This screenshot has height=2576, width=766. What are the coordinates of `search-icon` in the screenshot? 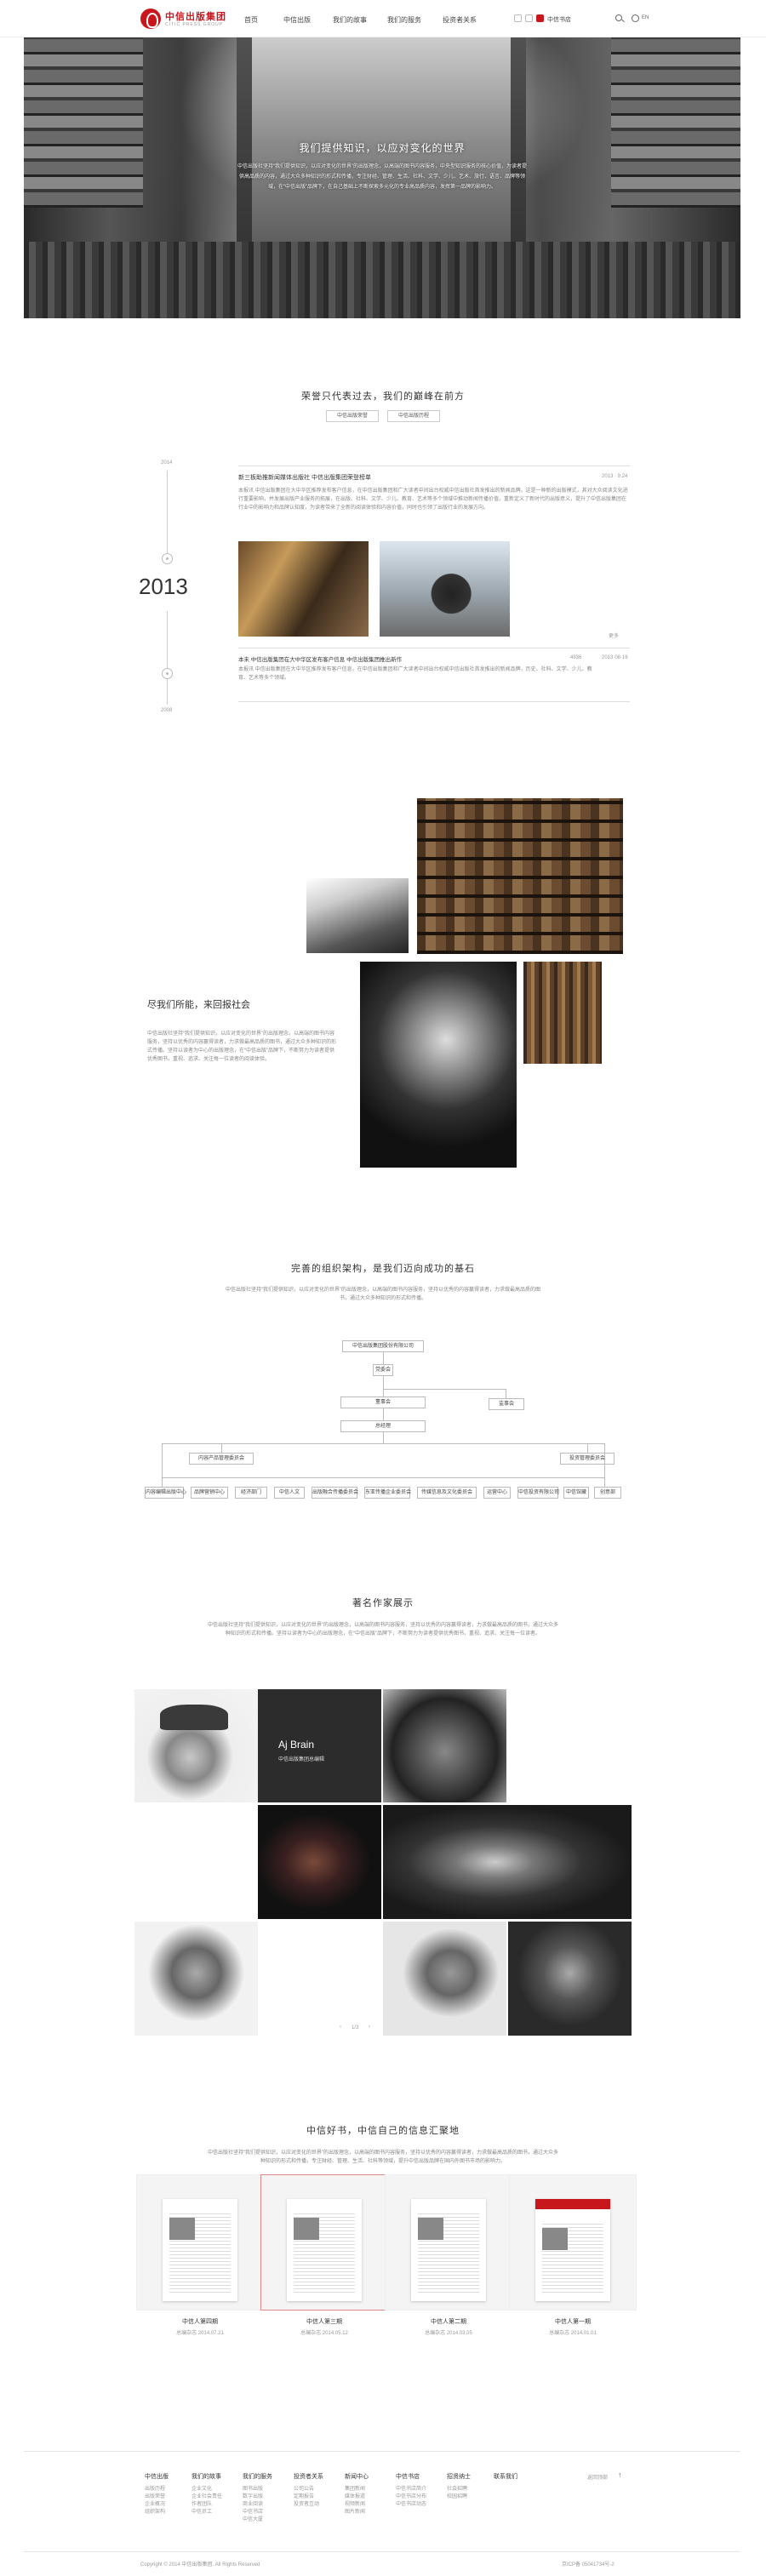 It's located at (619, 17).